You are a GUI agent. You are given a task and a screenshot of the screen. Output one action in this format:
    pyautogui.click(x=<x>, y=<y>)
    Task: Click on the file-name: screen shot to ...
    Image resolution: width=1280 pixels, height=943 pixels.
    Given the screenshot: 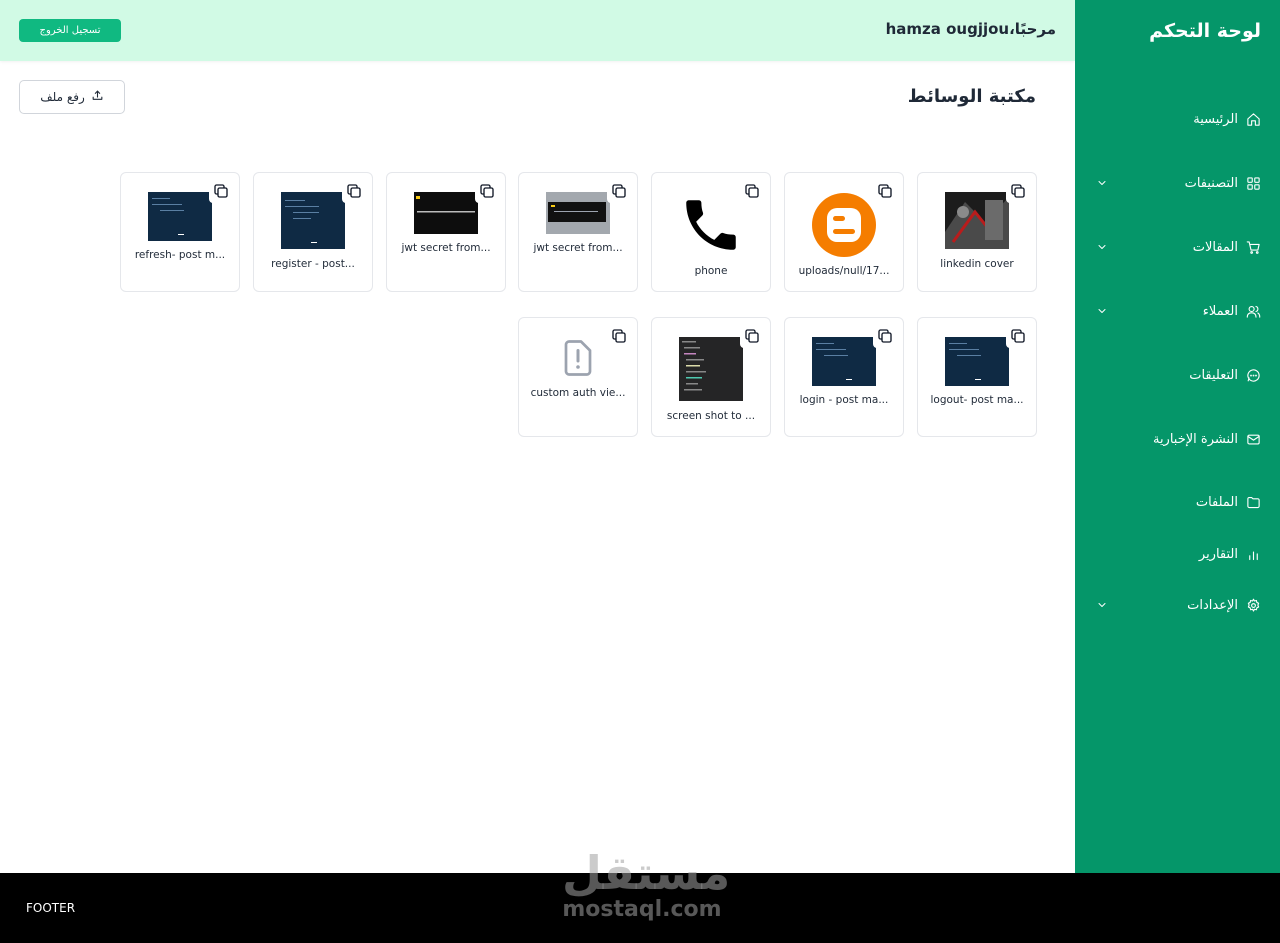 What is the action you would take?
    pyautogui.click(x=711, y=416)
    